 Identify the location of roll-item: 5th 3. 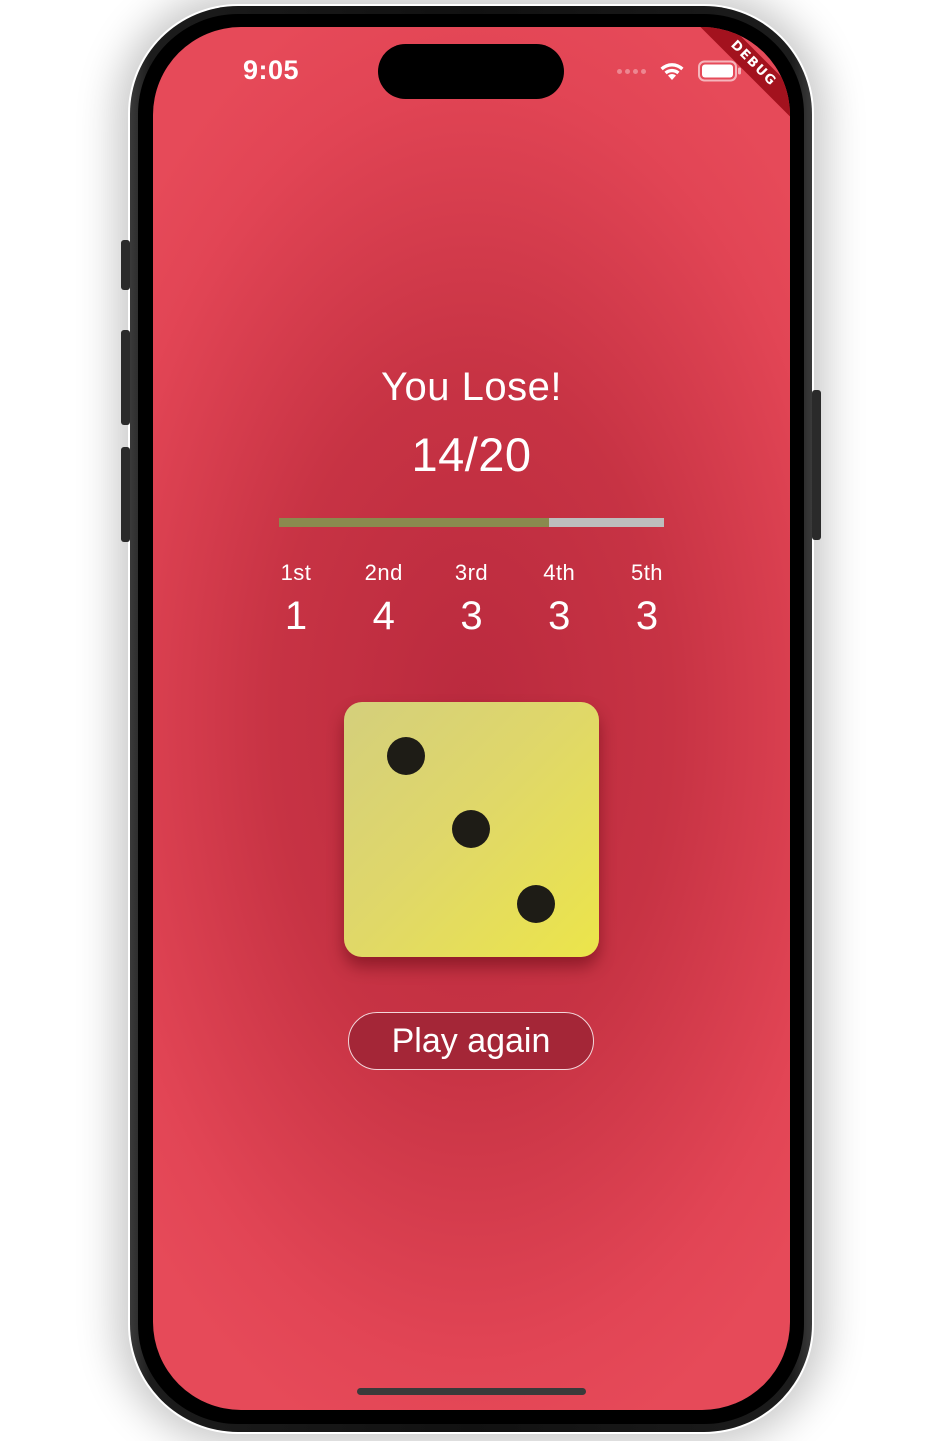
(647, 599).